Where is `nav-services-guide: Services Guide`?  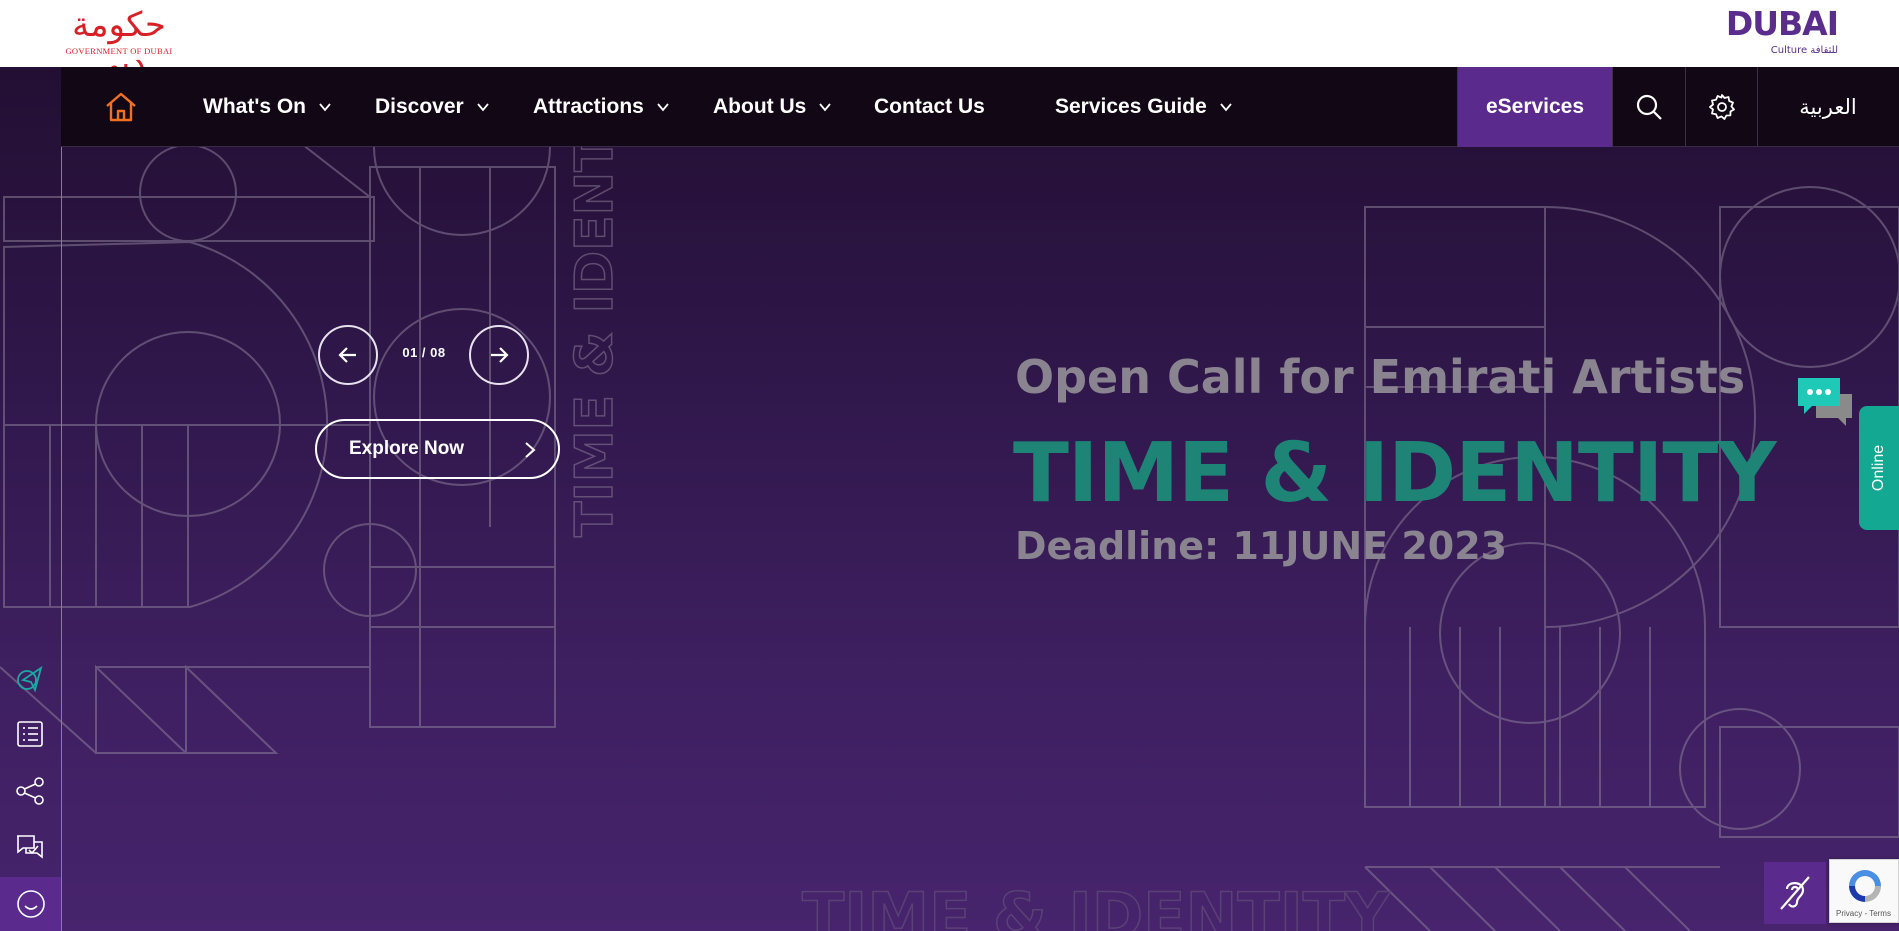
nav-services-guide: Services Guide is located at coordinates (1144, 107).